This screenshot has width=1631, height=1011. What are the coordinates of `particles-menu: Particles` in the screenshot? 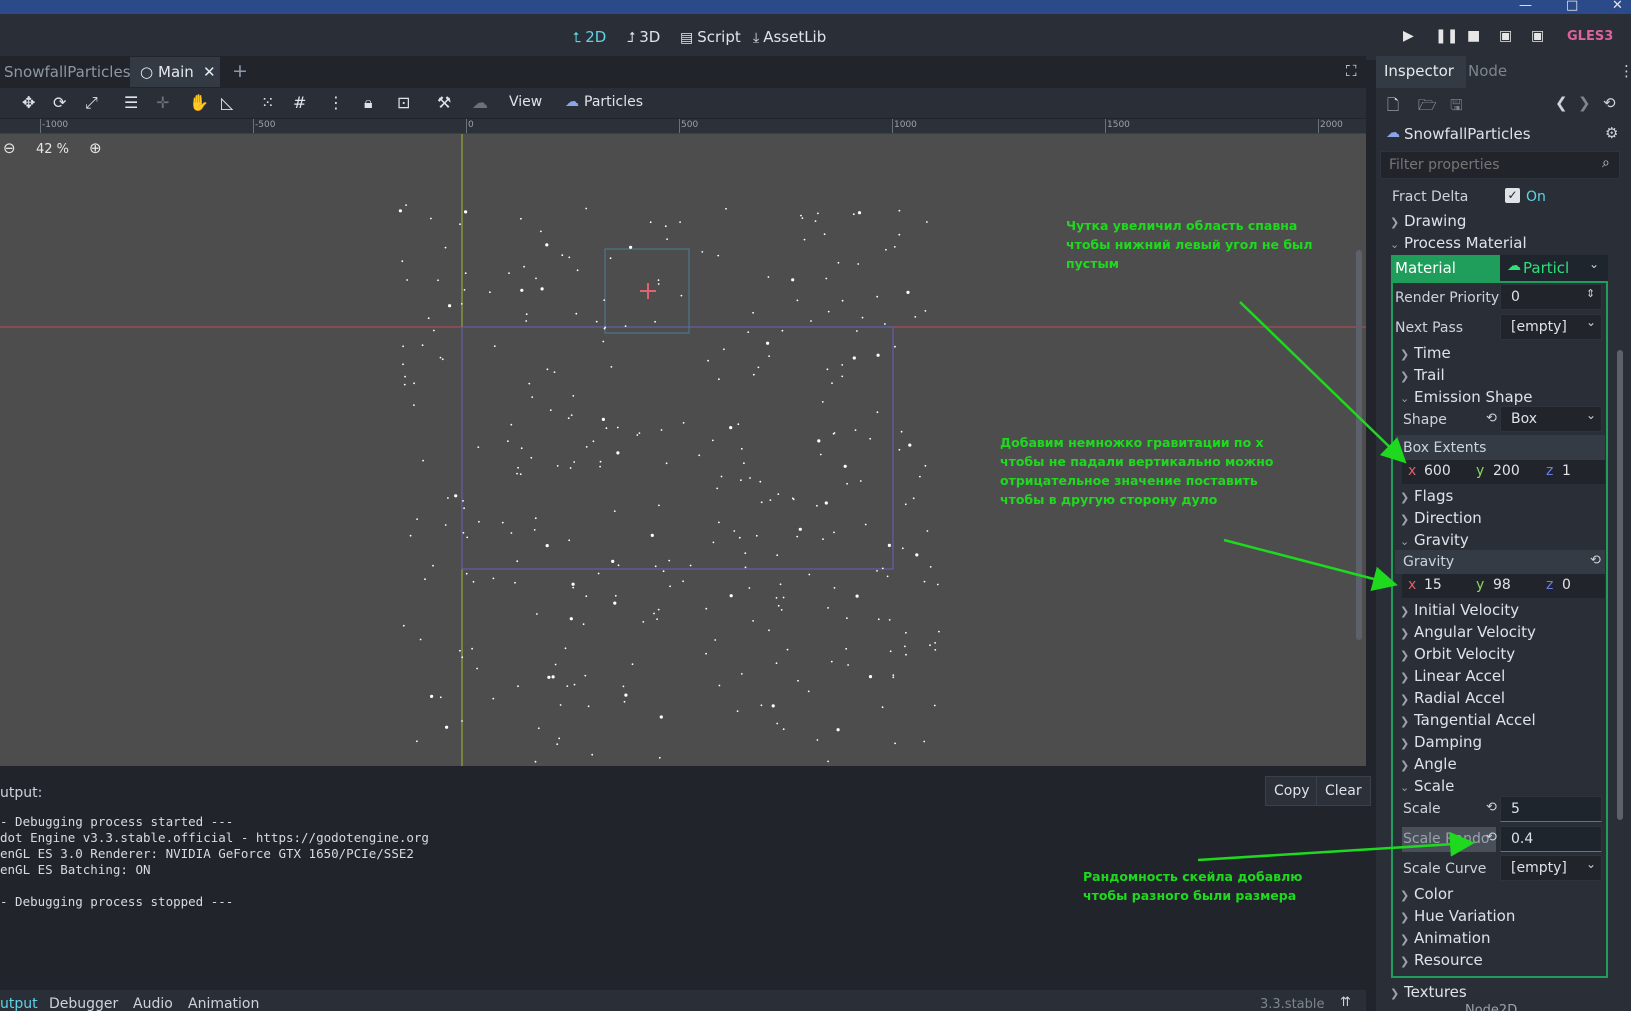 It's located at (613, 102).